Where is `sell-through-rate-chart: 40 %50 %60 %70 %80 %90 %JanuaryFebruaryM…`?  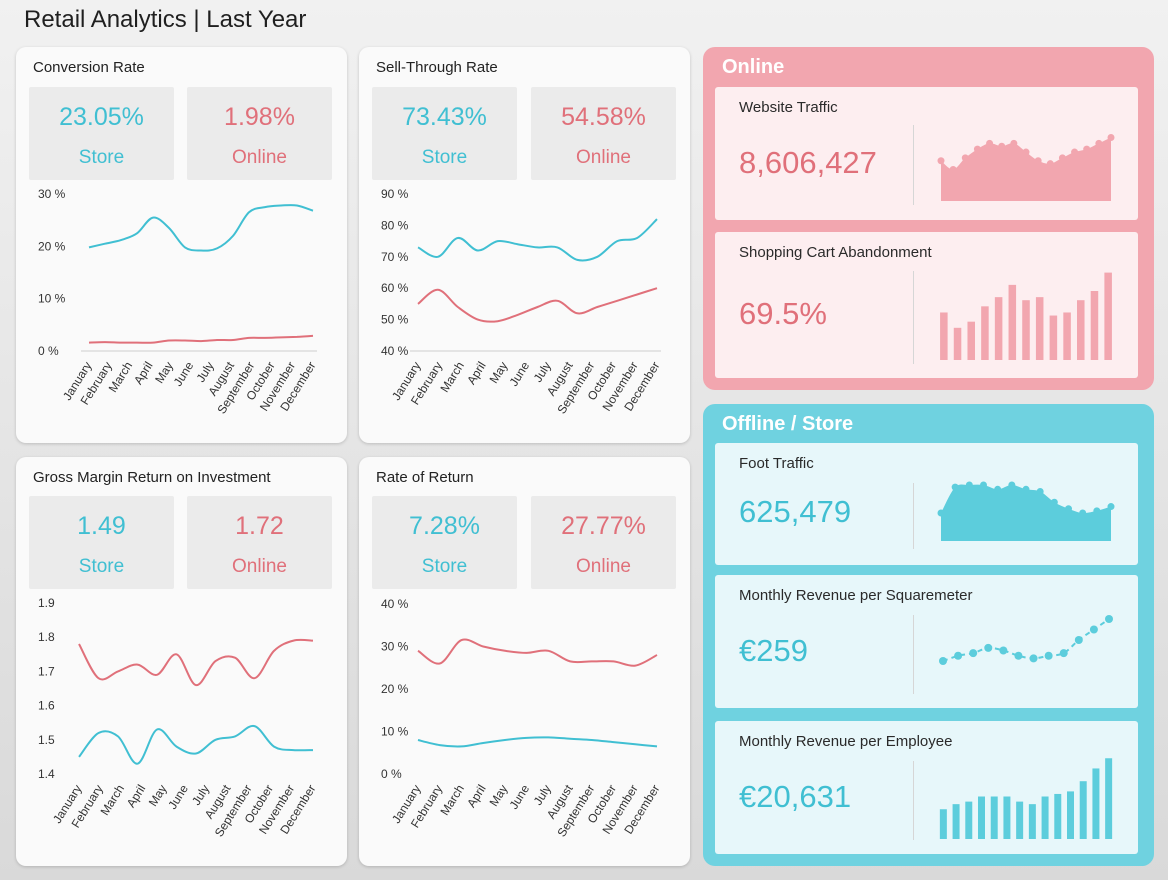
sell-through-rate-chart: 40 %50 %60 %70 %80 %90 %JanuaryFebruaryM… is located at coordinates (522, 301).